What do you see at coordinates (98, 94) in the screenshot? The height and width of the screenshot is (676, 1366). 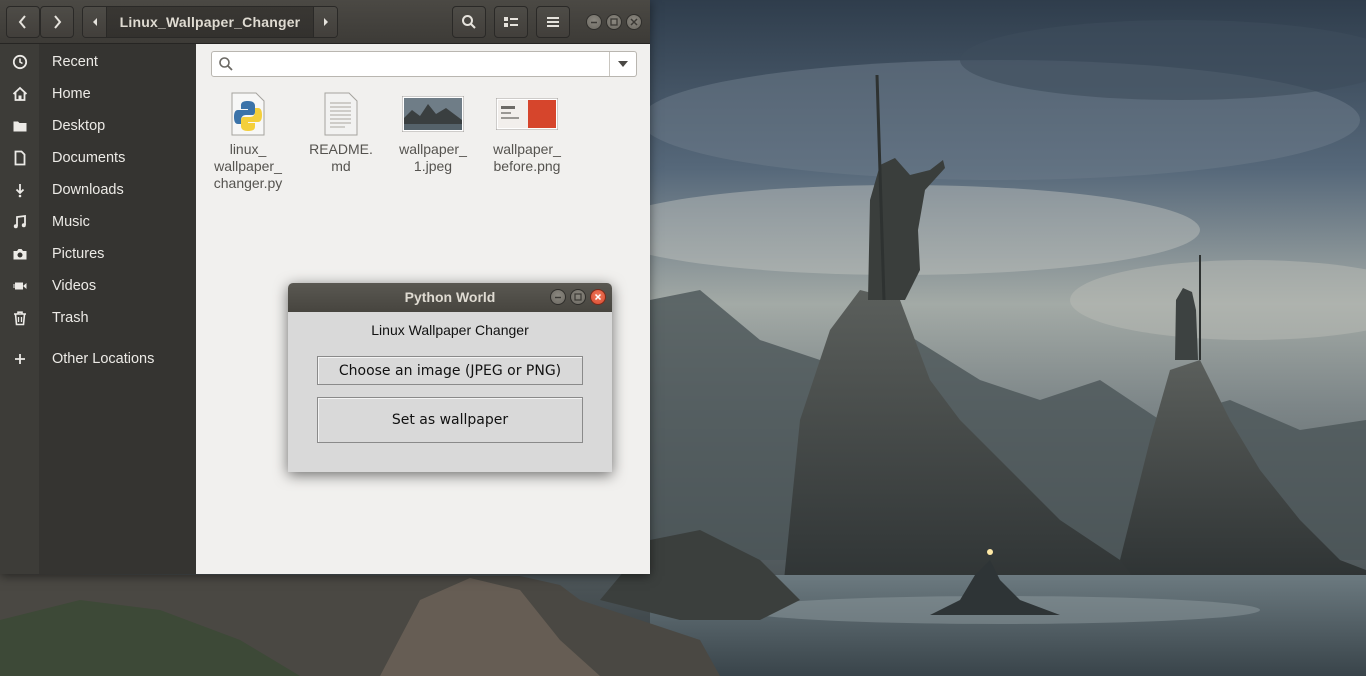 I see `sidebar-item-home: Home` at bounding box center [98, 94].